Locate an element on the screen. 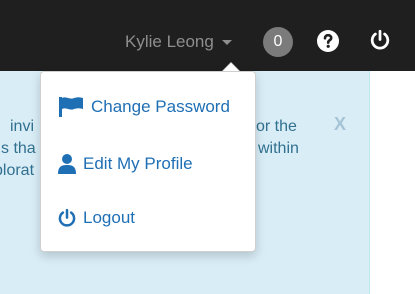 The height and width of the screenshot is (294, 415). help-icon is located at coordinates (328, 41).